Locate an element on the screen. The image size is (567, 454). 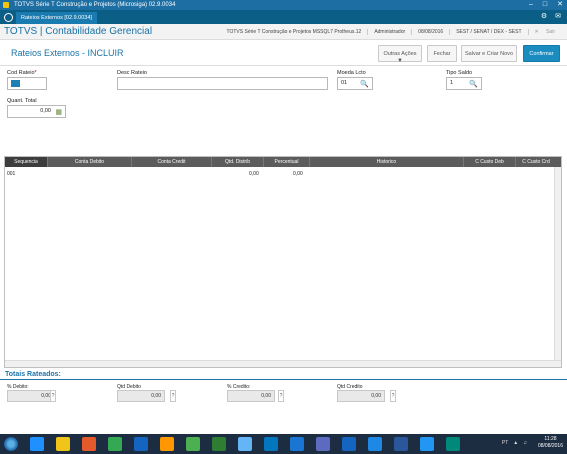
col-historico: Historico is located at coordinates (386, 162).